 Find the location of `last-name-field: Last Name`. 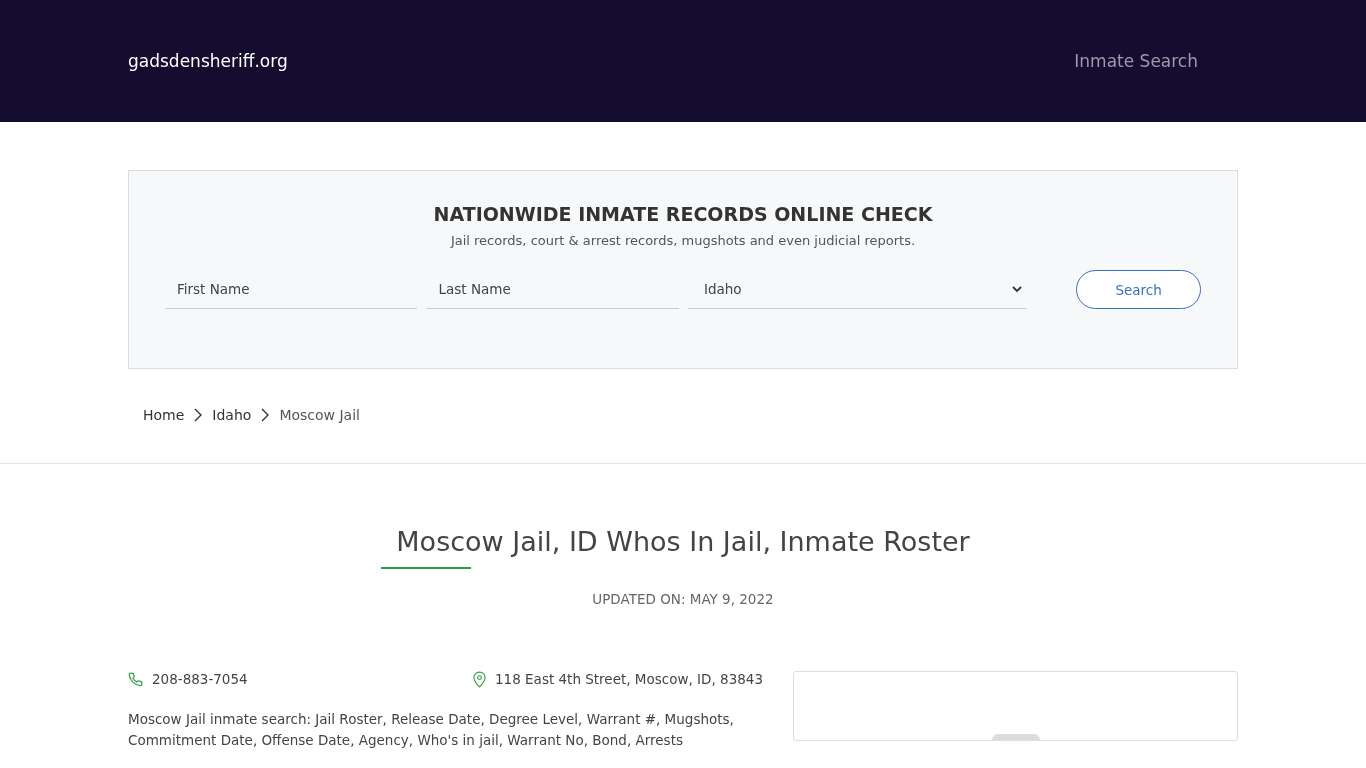

last-name-field: Last Name is located at coordinates (552, 289).